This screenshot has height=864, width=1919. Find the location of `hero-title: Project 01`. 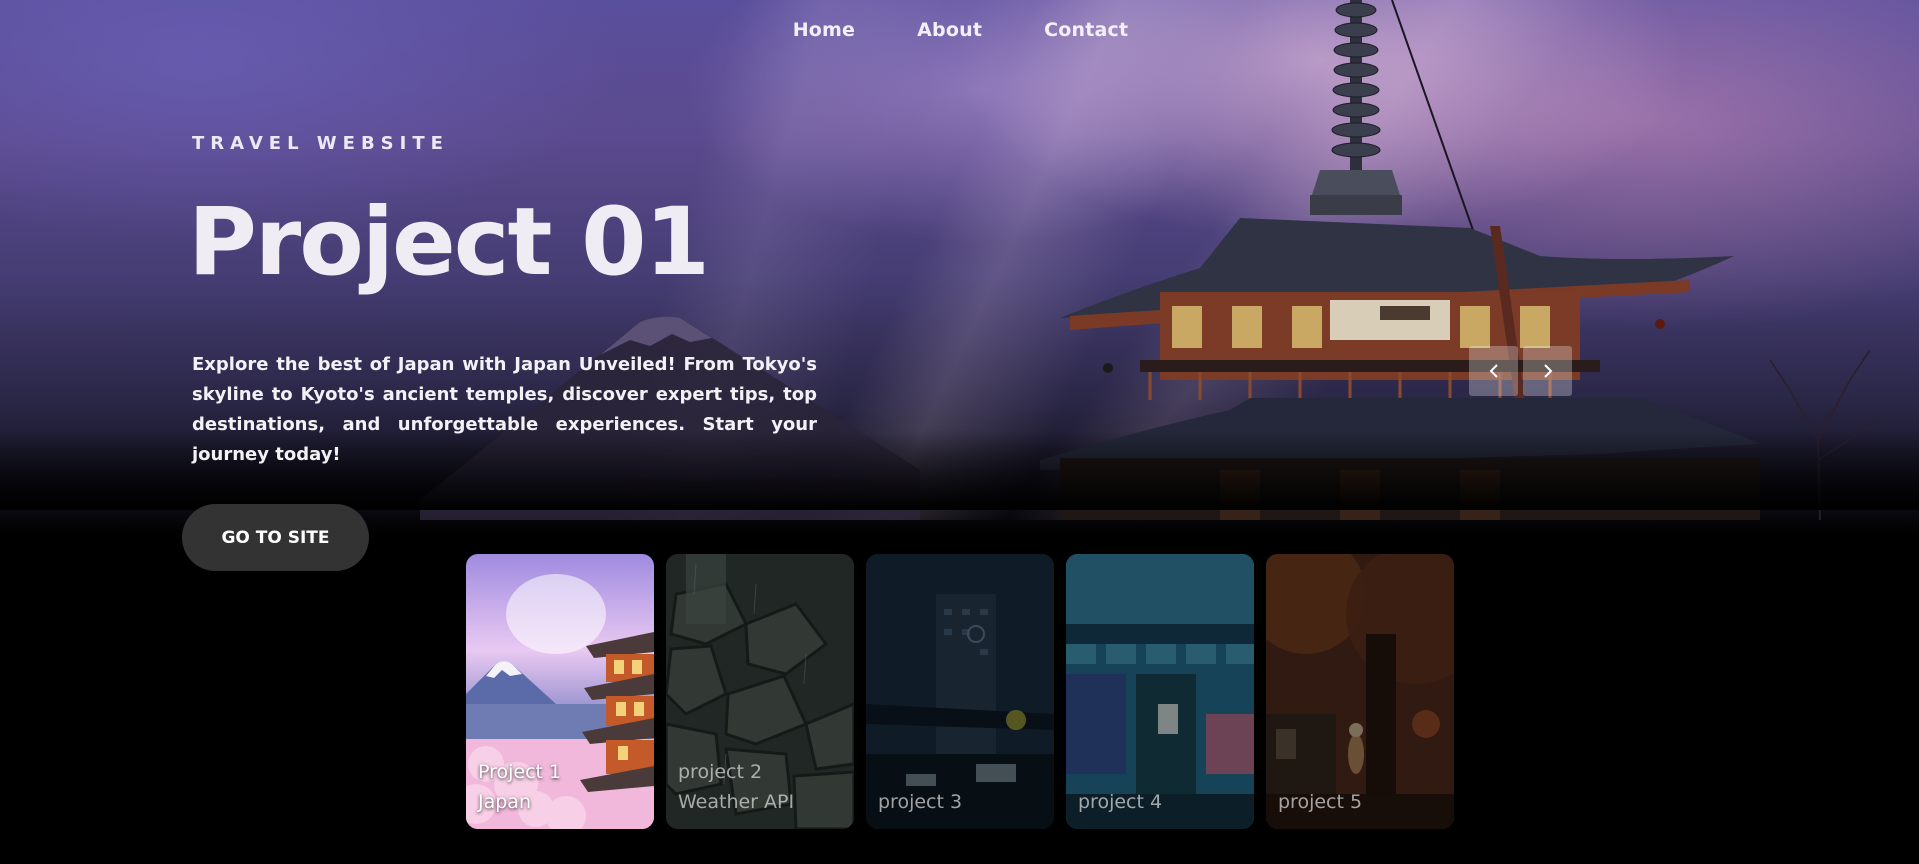

hero-title: Project 01 is located at coordinates (449, 242).